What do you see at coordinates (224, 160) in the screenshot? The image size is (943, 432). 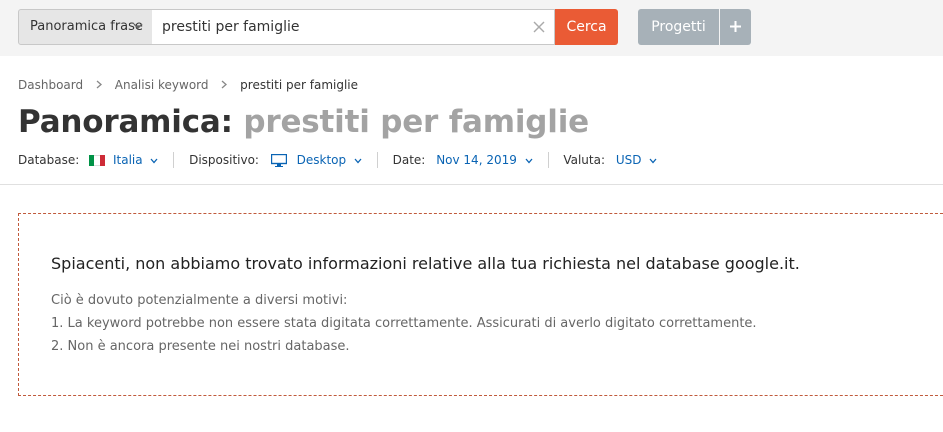 I see `device-label: Dispositivo:` at bounding box center [224, 160].